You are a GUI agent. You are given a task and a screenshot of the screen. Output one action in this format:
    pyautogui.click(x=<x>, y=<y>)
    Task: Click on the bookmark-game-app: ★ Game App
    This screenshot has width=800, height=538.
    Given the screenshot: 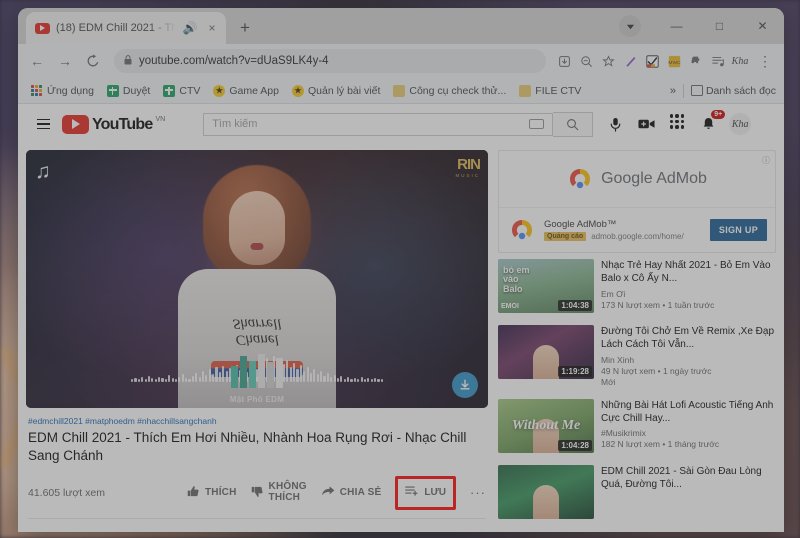 What is the action you would take?
    pyautogui.click(x=246, y=91)
    